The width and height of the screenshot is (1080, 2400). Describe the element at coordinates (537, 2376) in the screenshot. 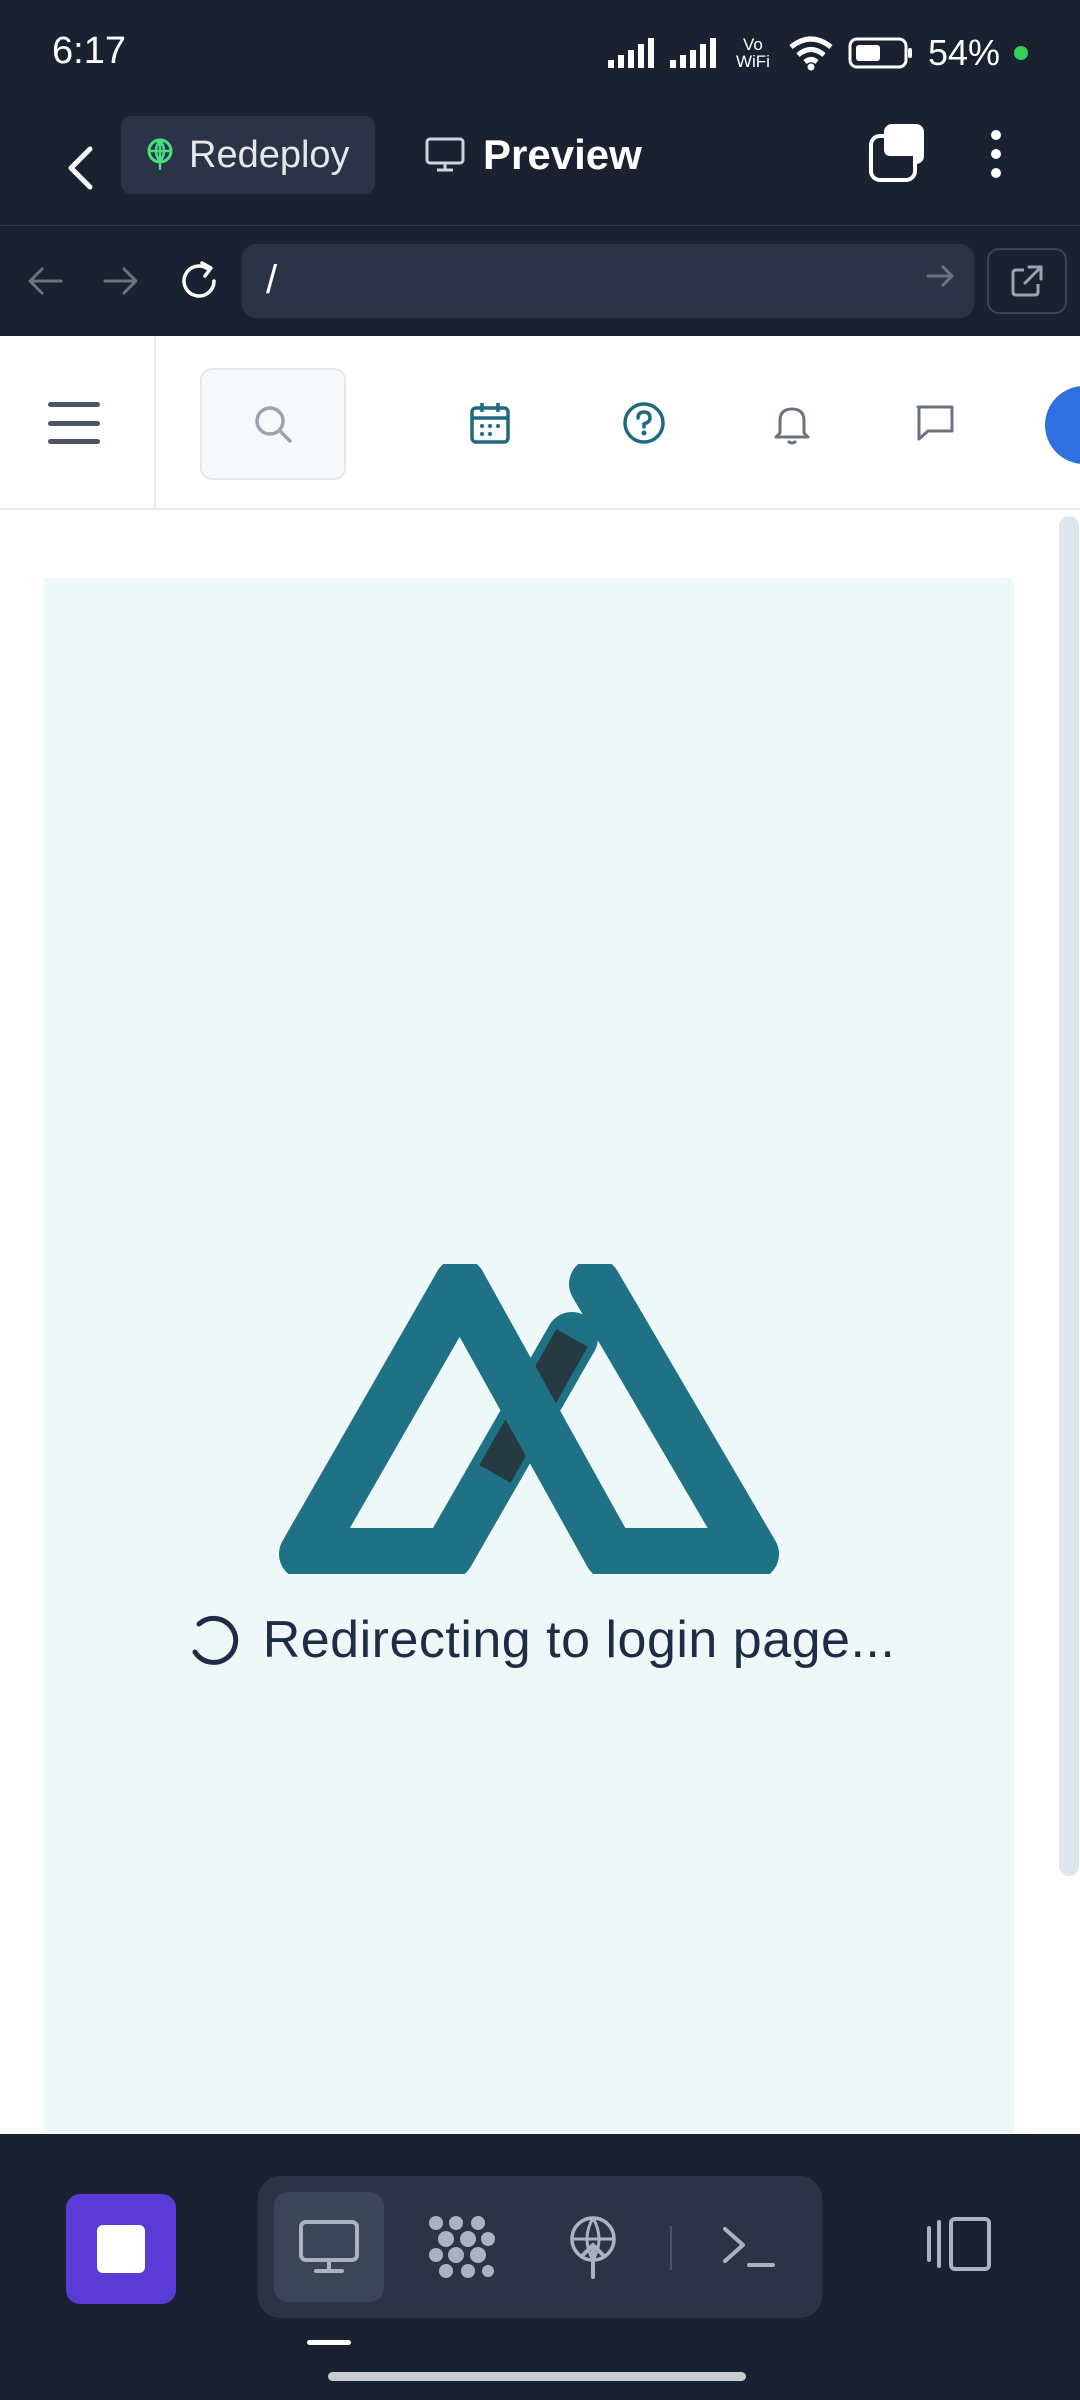

I see `home-indicator` at that location.